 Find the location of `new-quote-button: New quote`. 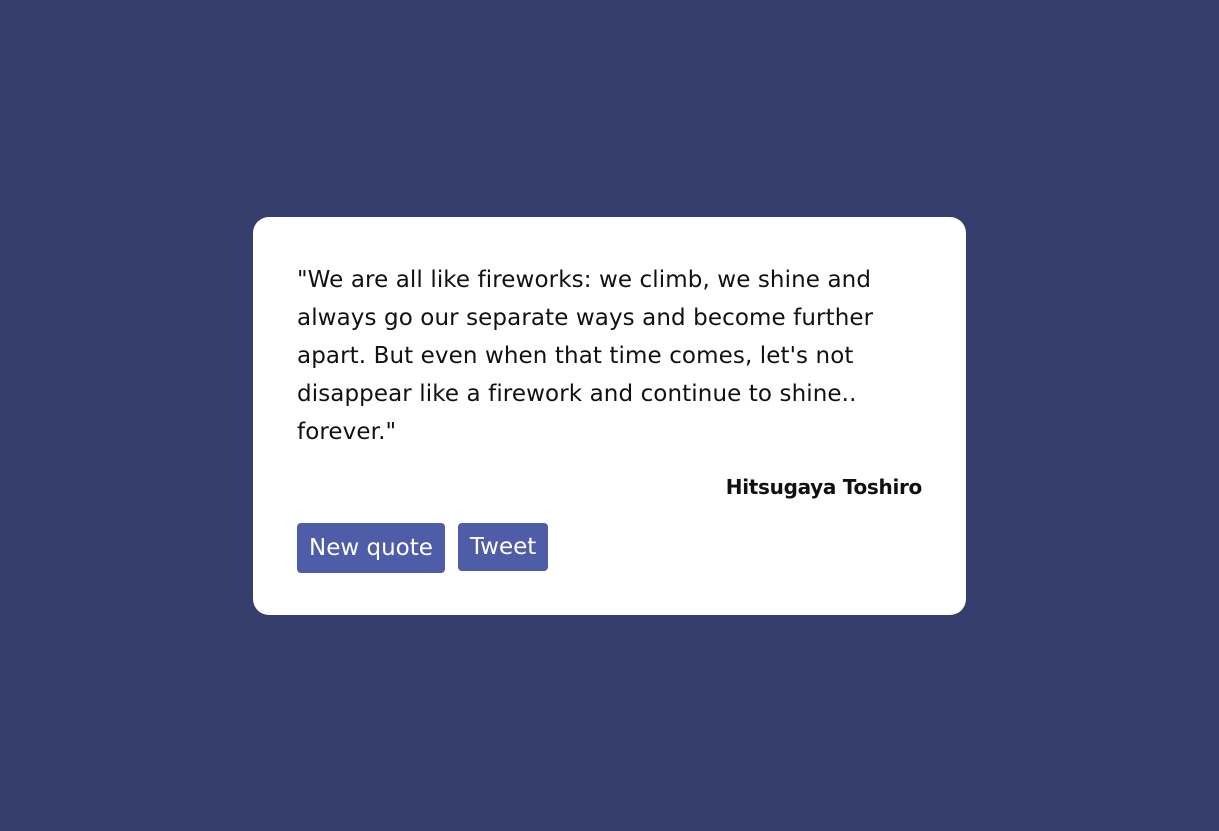

new-quote-button: New quote is located at coordinates (371, 548).